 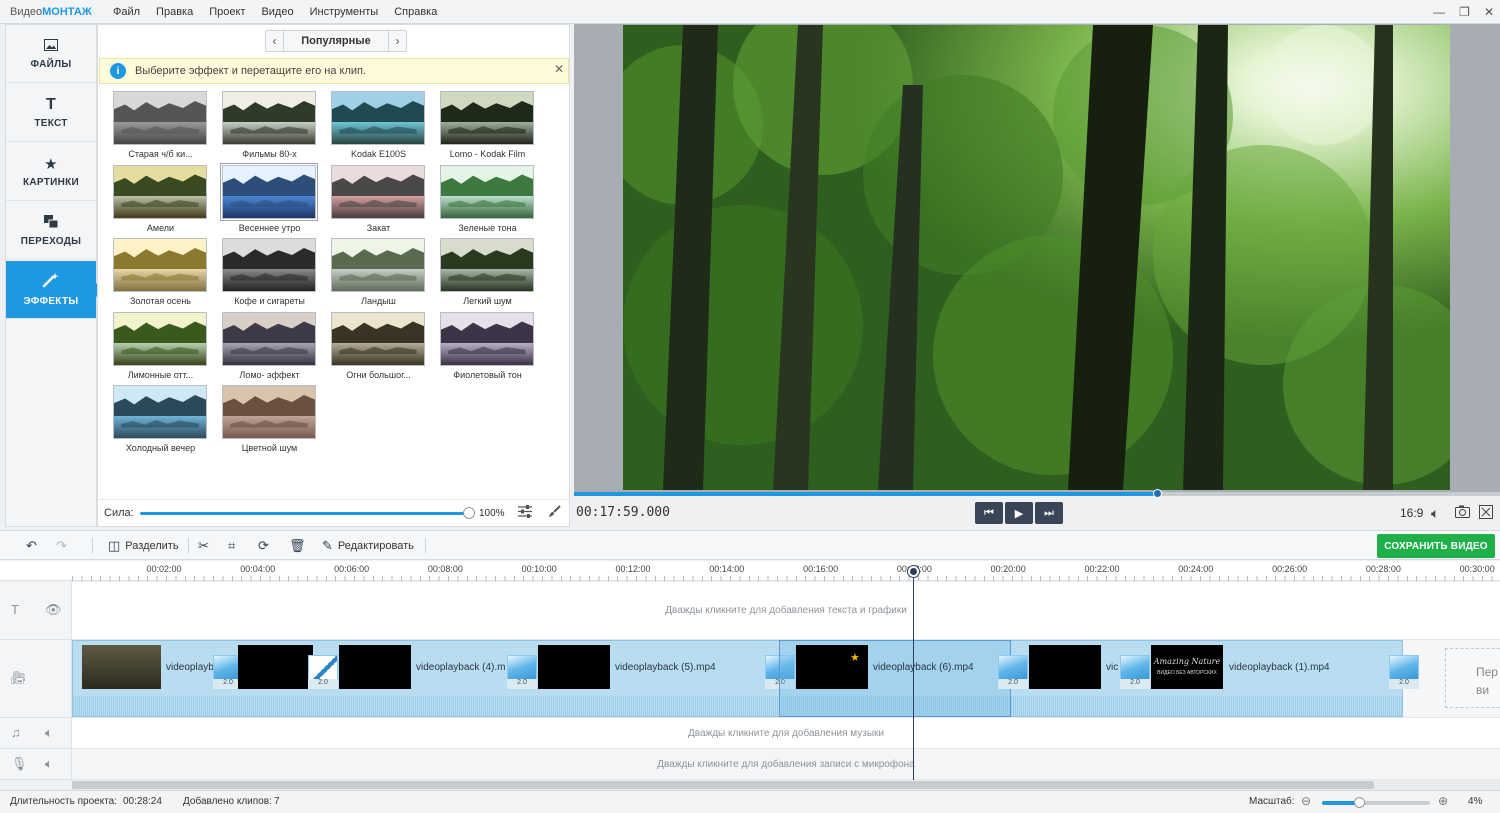 What do you see at coordinates (160, 420) in the screenshot?
I see `effect-tile: Холодный вечер` at bounding box center [160, 420].